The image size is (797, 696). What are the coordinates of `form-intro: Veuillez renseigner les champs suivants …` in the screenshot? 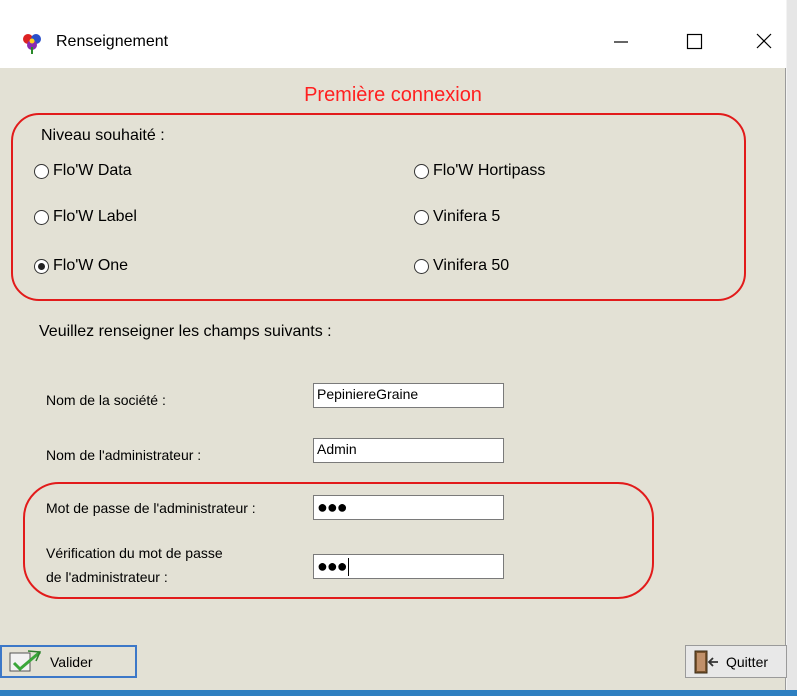 It's located at (185, 331).